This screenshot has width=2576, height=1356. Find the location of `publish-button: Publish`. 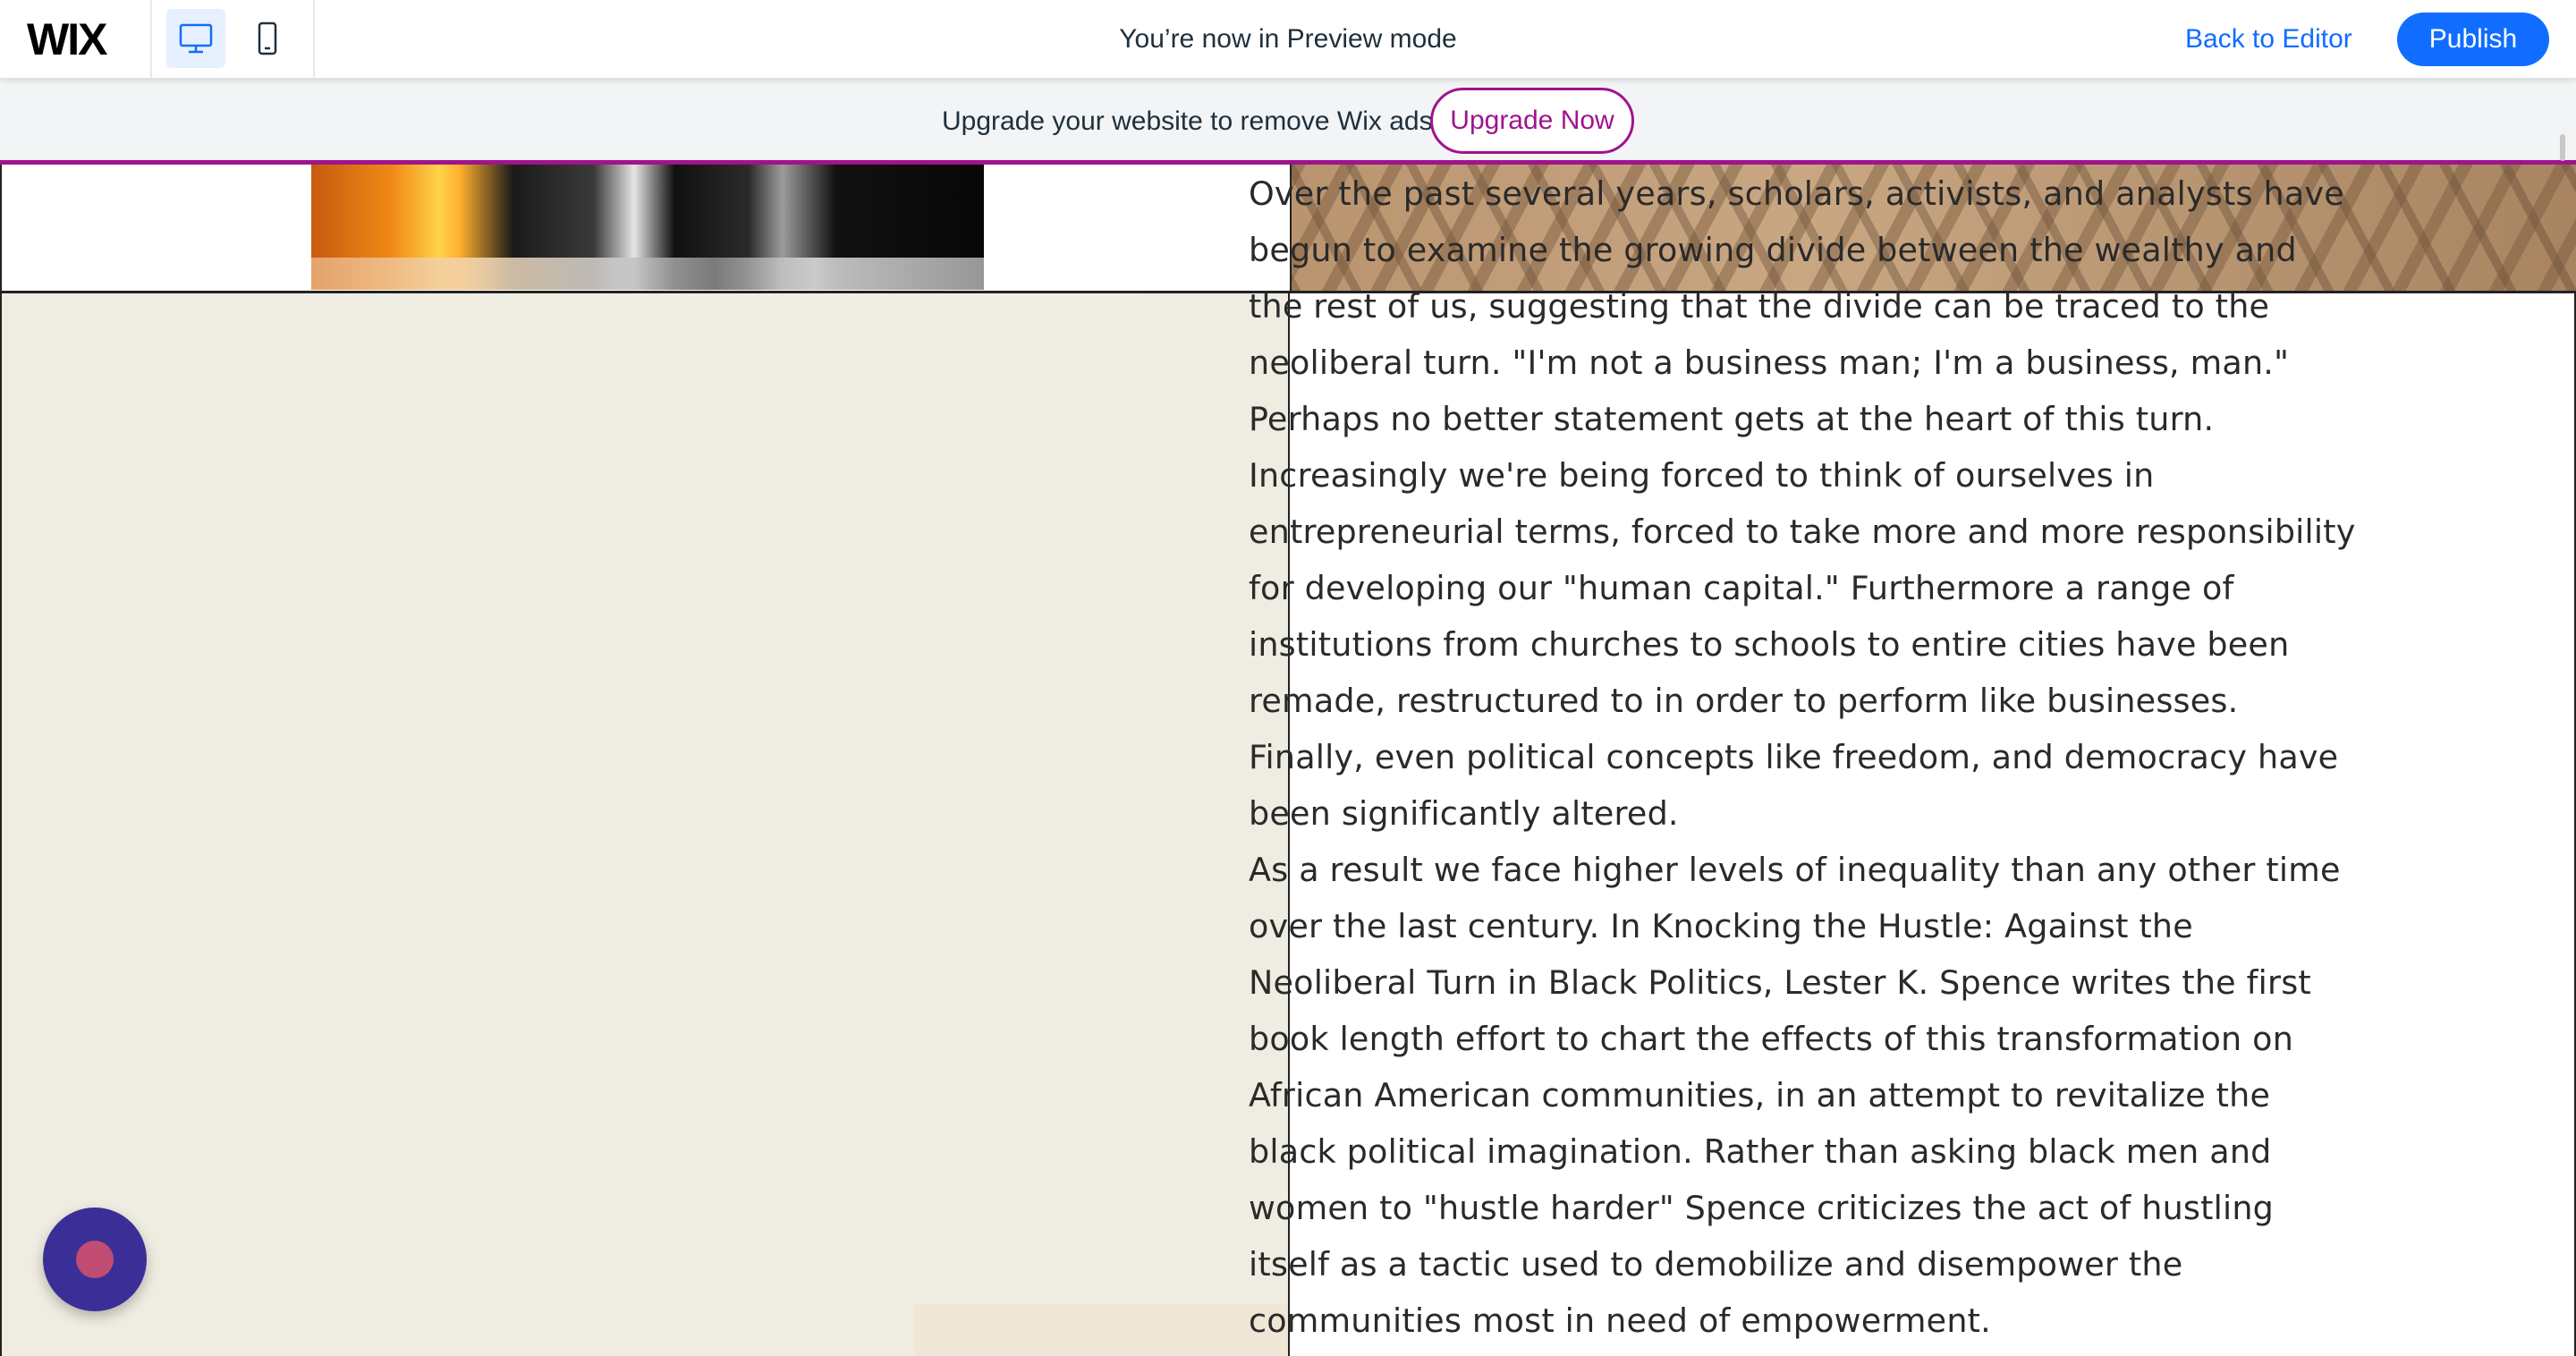

publish-button: Publish is located at coordinates (2473, 39).